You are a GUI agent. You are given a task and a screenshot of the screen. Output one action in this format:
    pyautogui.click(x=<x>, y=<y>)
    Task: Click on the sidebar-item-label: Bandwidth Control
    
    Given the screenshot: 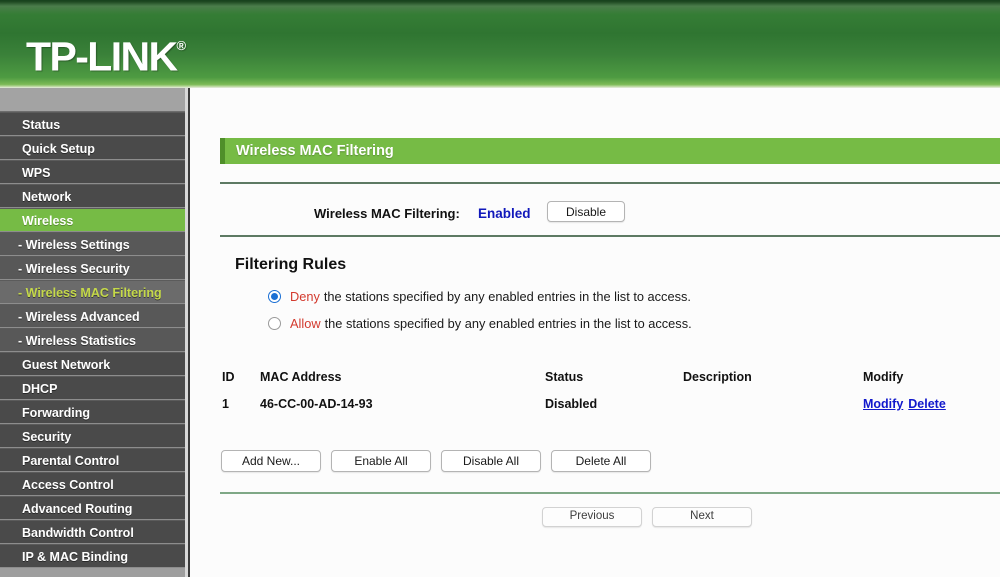 What is the action you would take?
    pyautogui.click(x=78, y=533)
    